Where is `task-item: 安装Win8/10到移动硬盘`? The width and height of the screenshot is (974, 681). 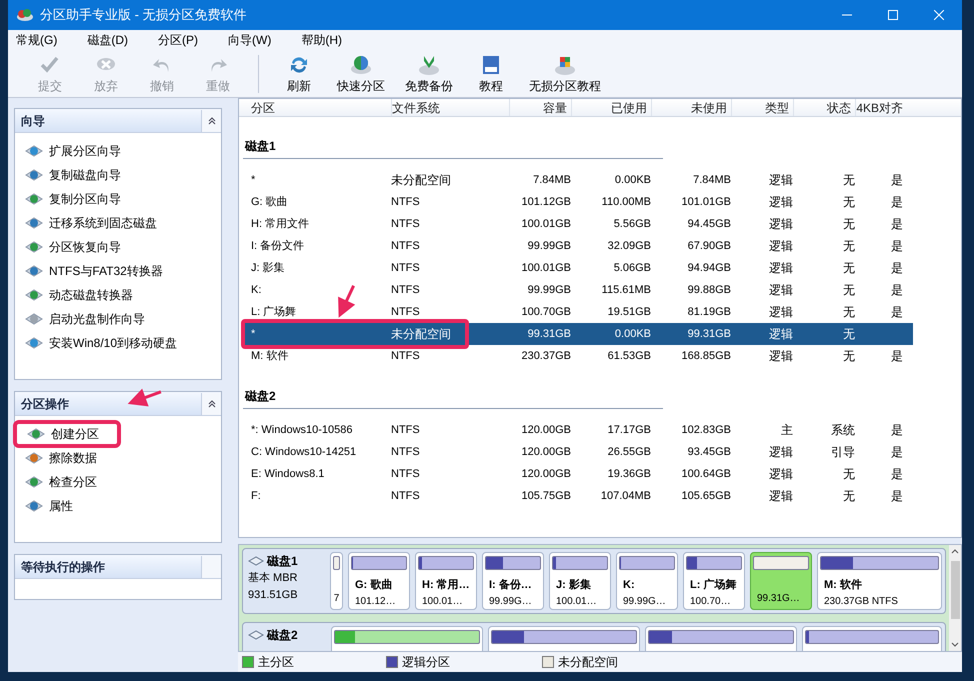
task-item: 安装Win8/10到移动硬盘 is located at coordinates (118, 343).